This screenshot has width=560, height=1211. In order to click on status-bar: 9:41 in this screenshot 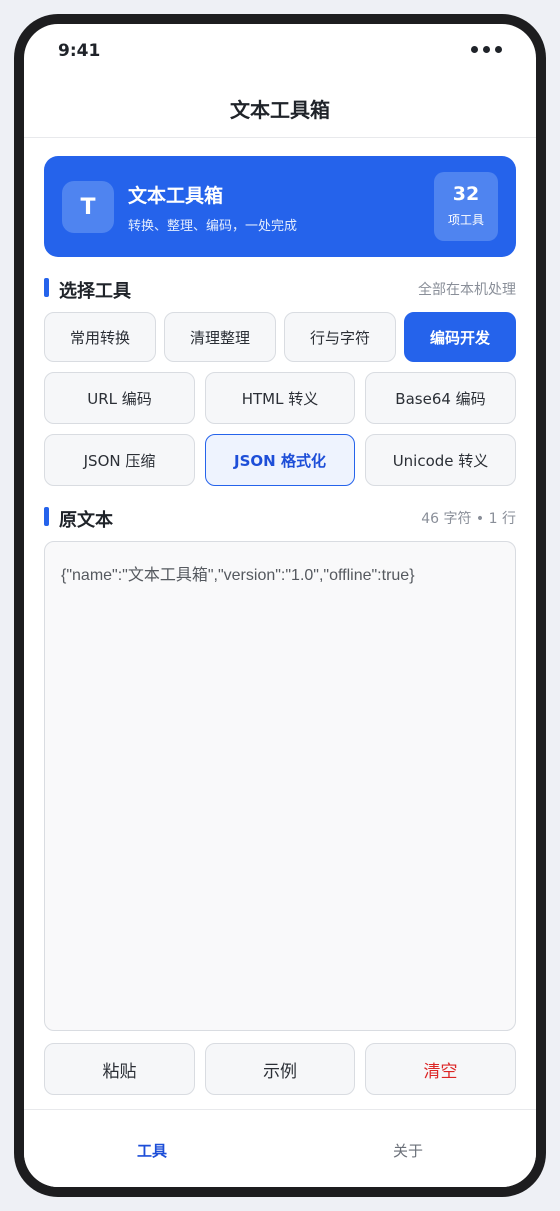, I will do `click(280, 54)`.